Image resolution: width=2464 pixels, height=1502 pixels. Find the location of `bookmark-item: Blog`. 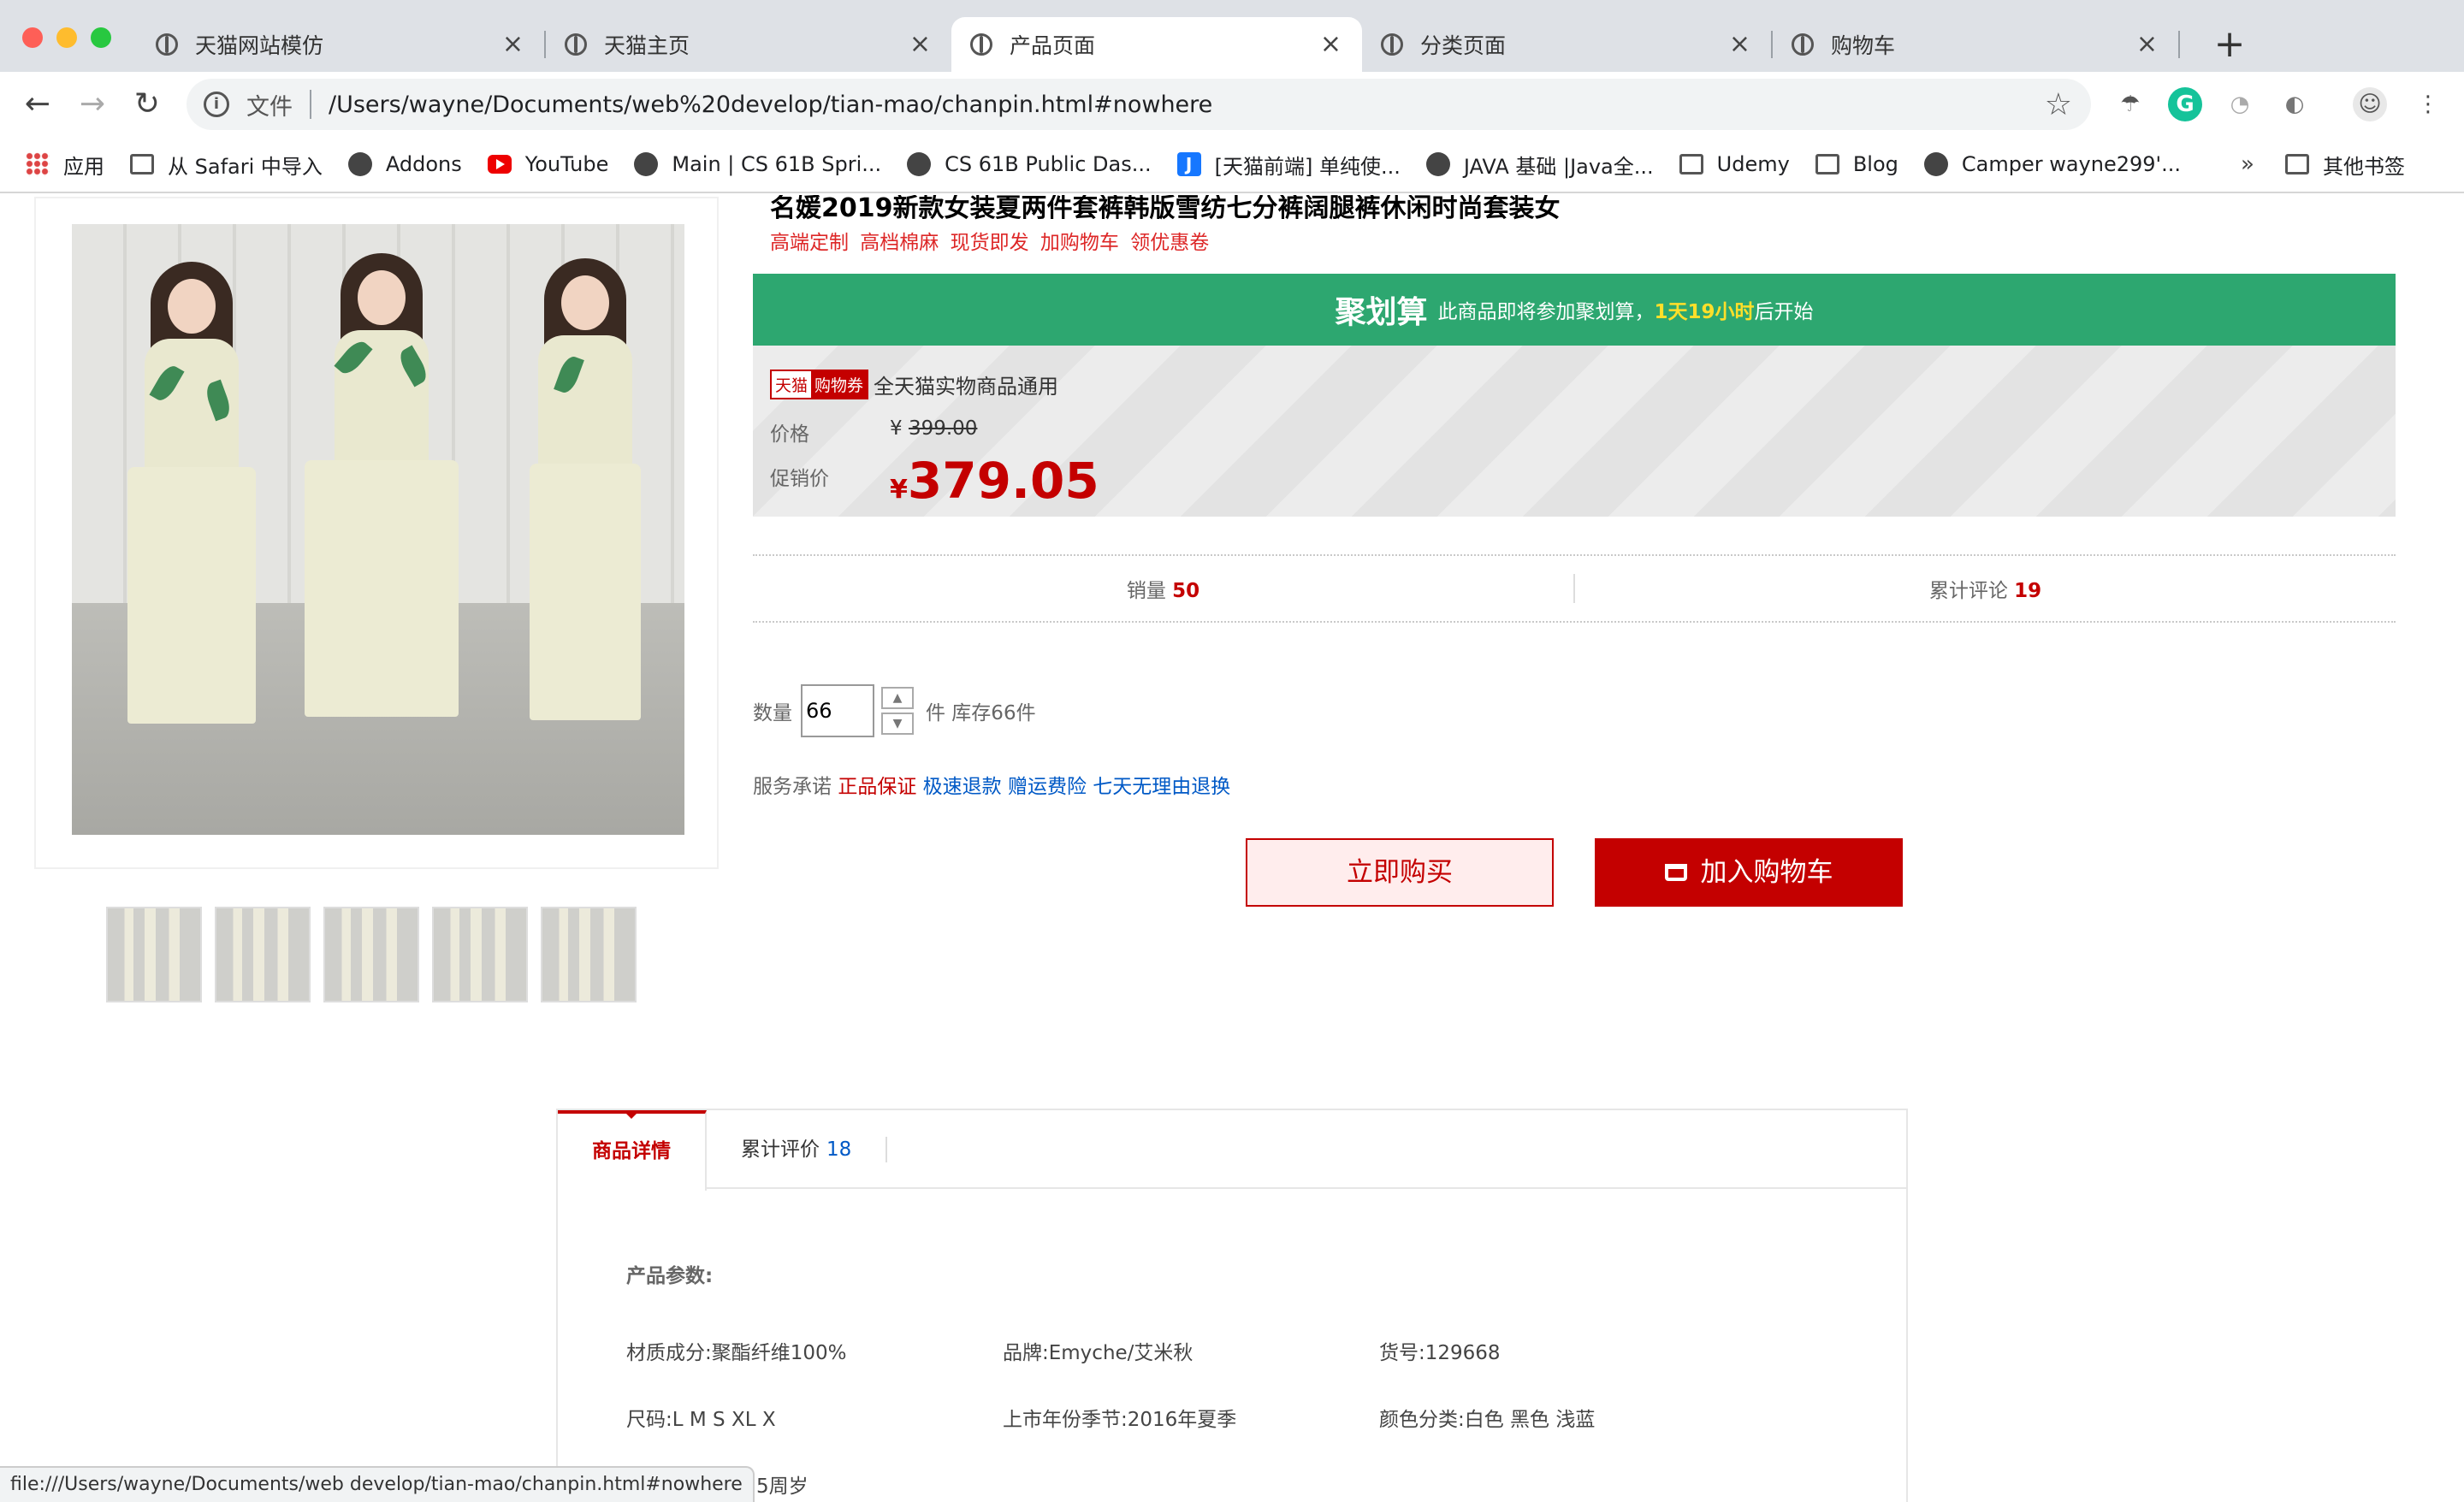

bookmark-item: Blog is located at coordinates (1856, 164).